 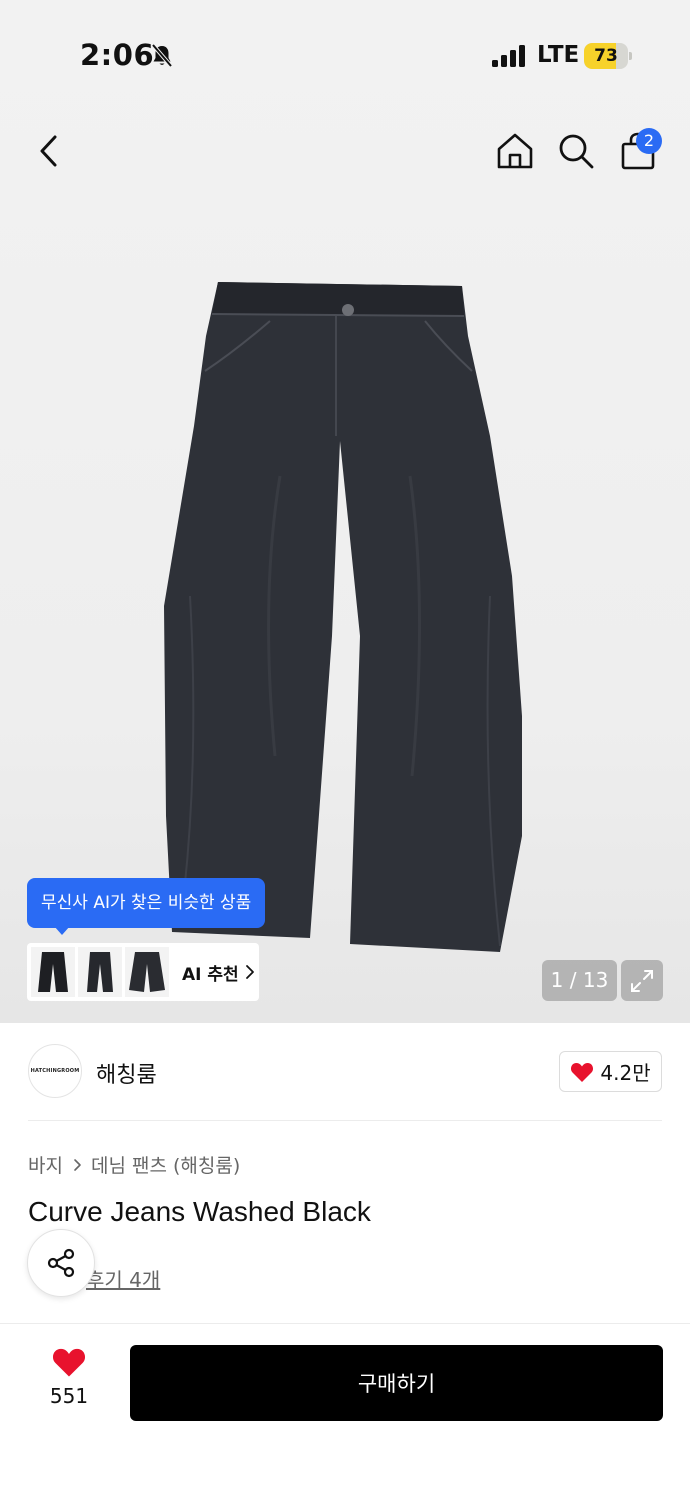 I want to click on breadcrumb: 바지 데님 팬츠 (해칭룸), so click(x=134, y=1164).